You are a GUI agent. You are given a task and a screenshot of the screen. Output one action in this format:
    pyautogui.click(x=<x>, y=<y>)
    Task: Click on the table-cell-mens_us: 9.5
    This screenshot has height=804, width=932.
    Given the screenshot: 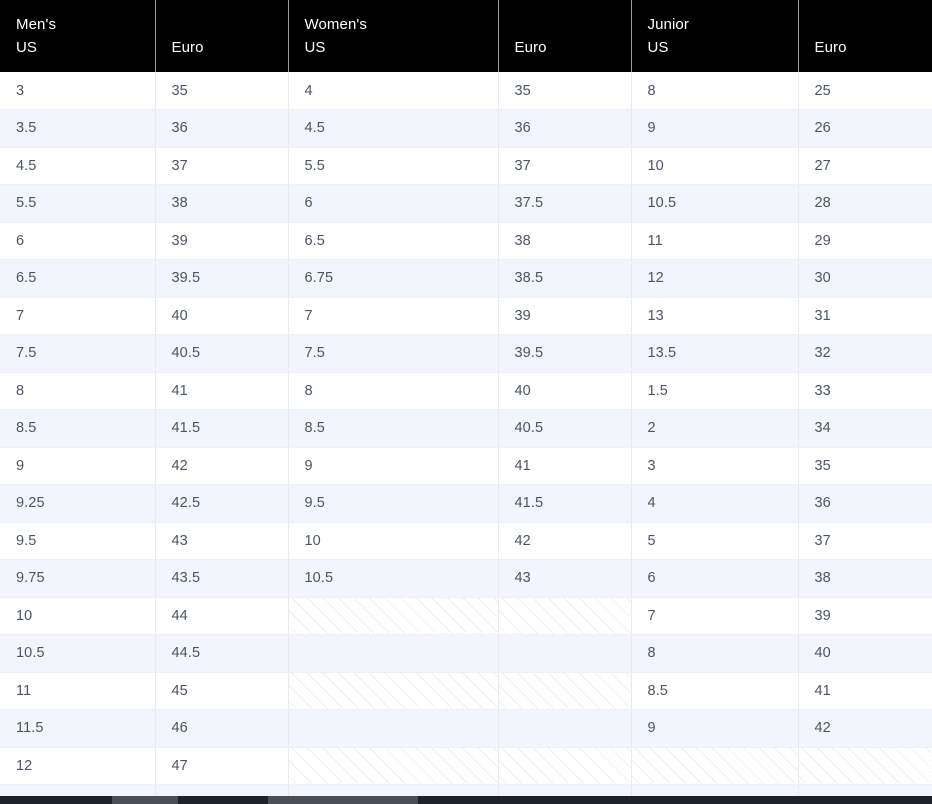 What is the action you would take?
    pyautogui.click(x=78, y=541)
    